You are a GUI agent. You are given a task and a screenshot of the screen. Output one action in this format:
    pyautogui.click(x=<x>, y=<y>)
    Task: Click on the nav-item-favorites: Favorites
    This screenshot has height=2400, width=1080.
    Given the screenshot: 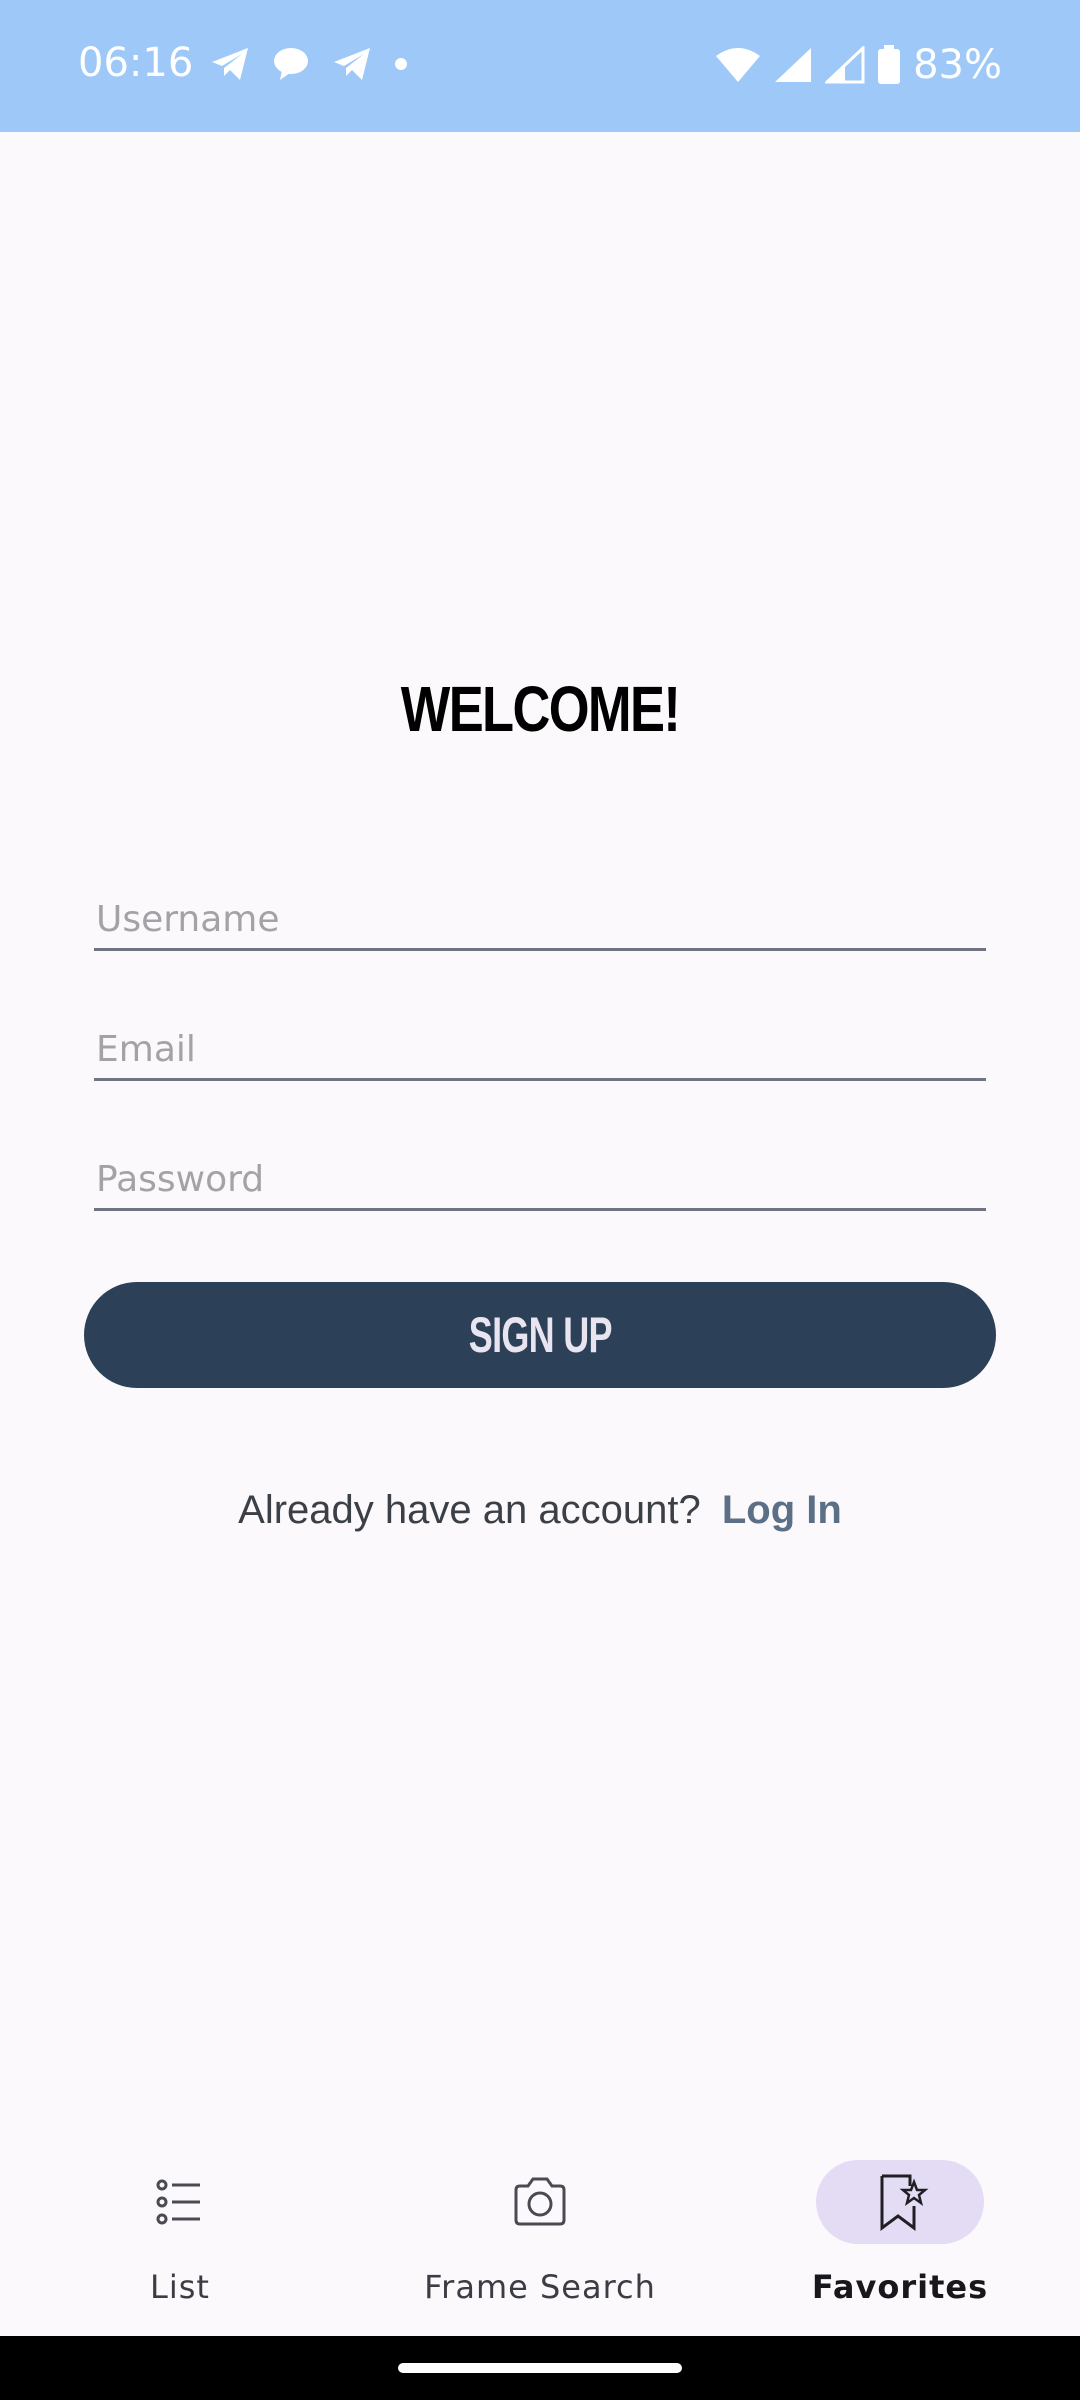 What is the action you would take?
    pyautogui.click(x=900, y=2233)
    